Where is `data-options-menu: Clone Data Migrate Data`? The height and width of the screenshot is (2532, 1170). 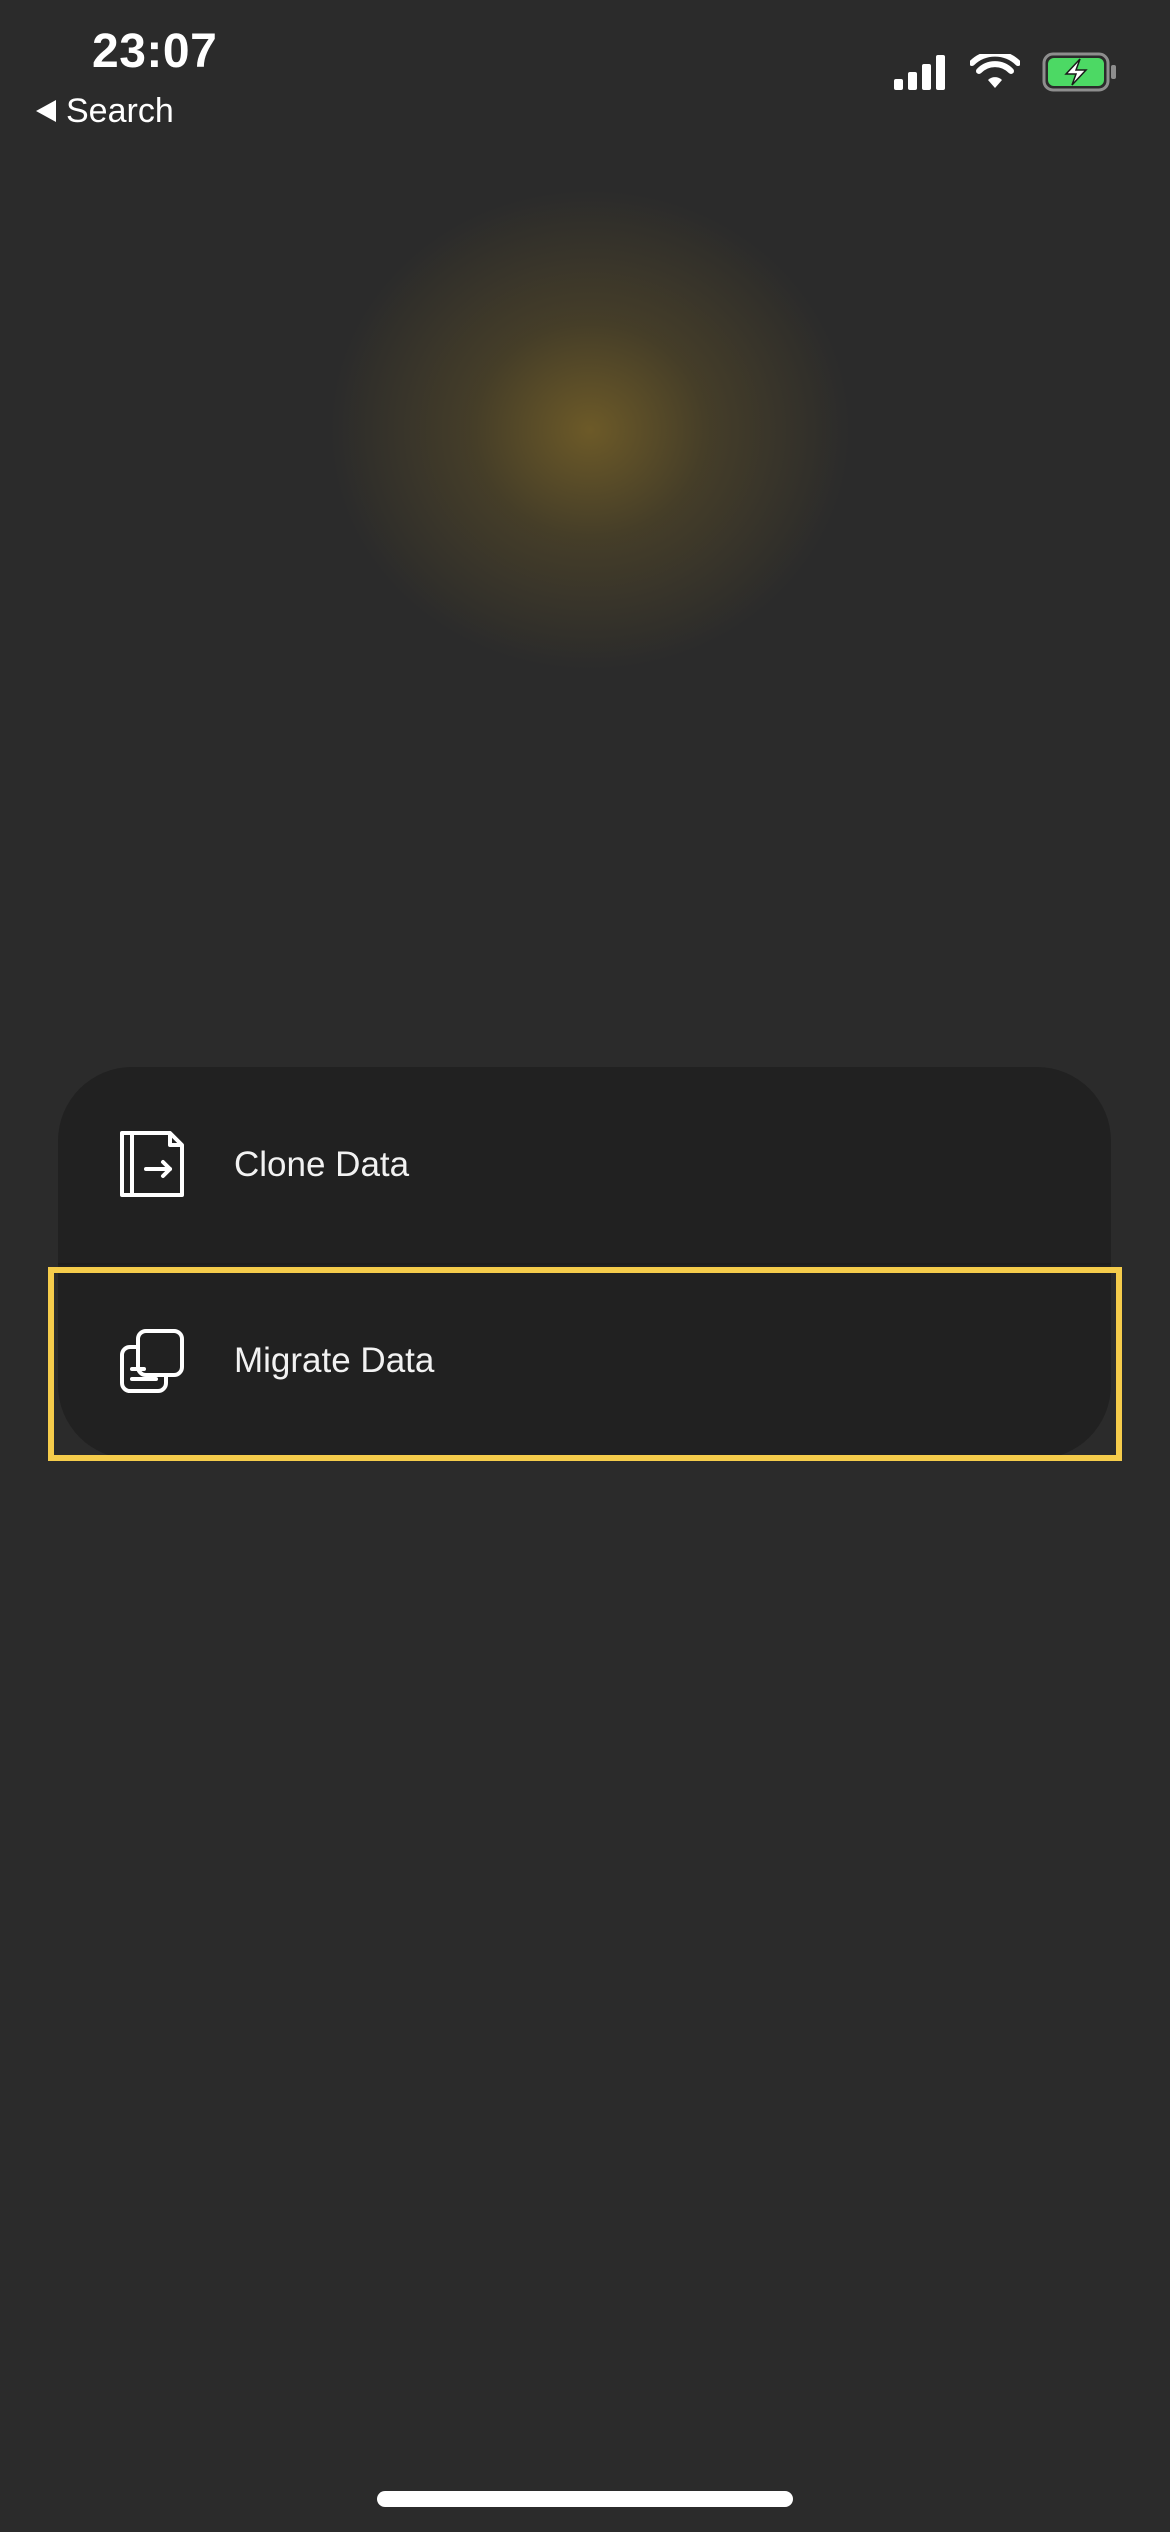 data-options-menu: Clone Data Migrate Data is located at coordinates (584, 1263).